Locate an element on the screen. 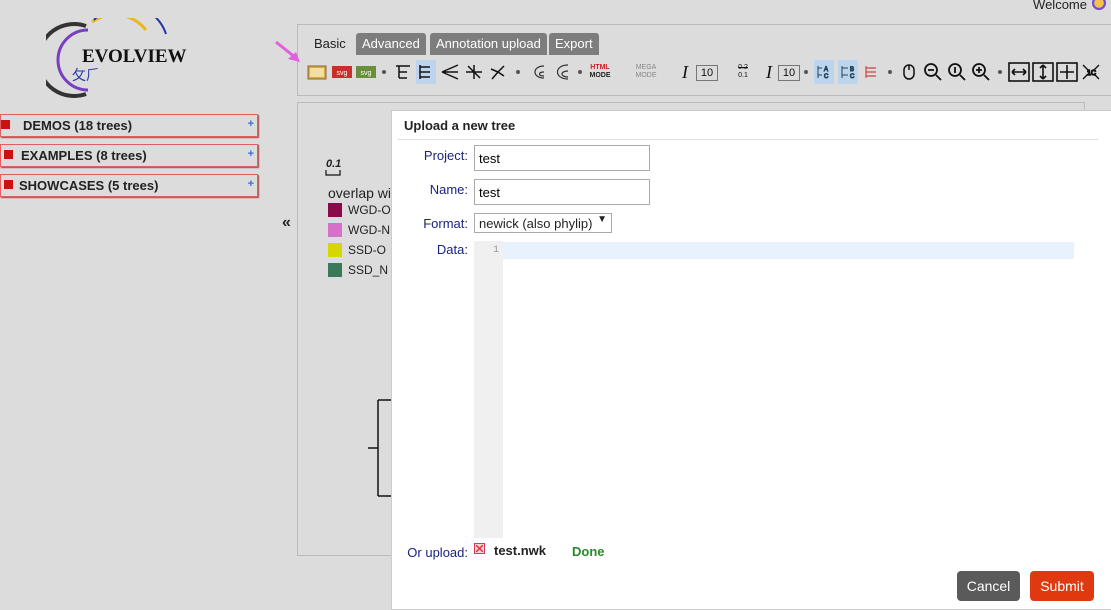  submit-button: Submit is located at coordinates (1062, 586).